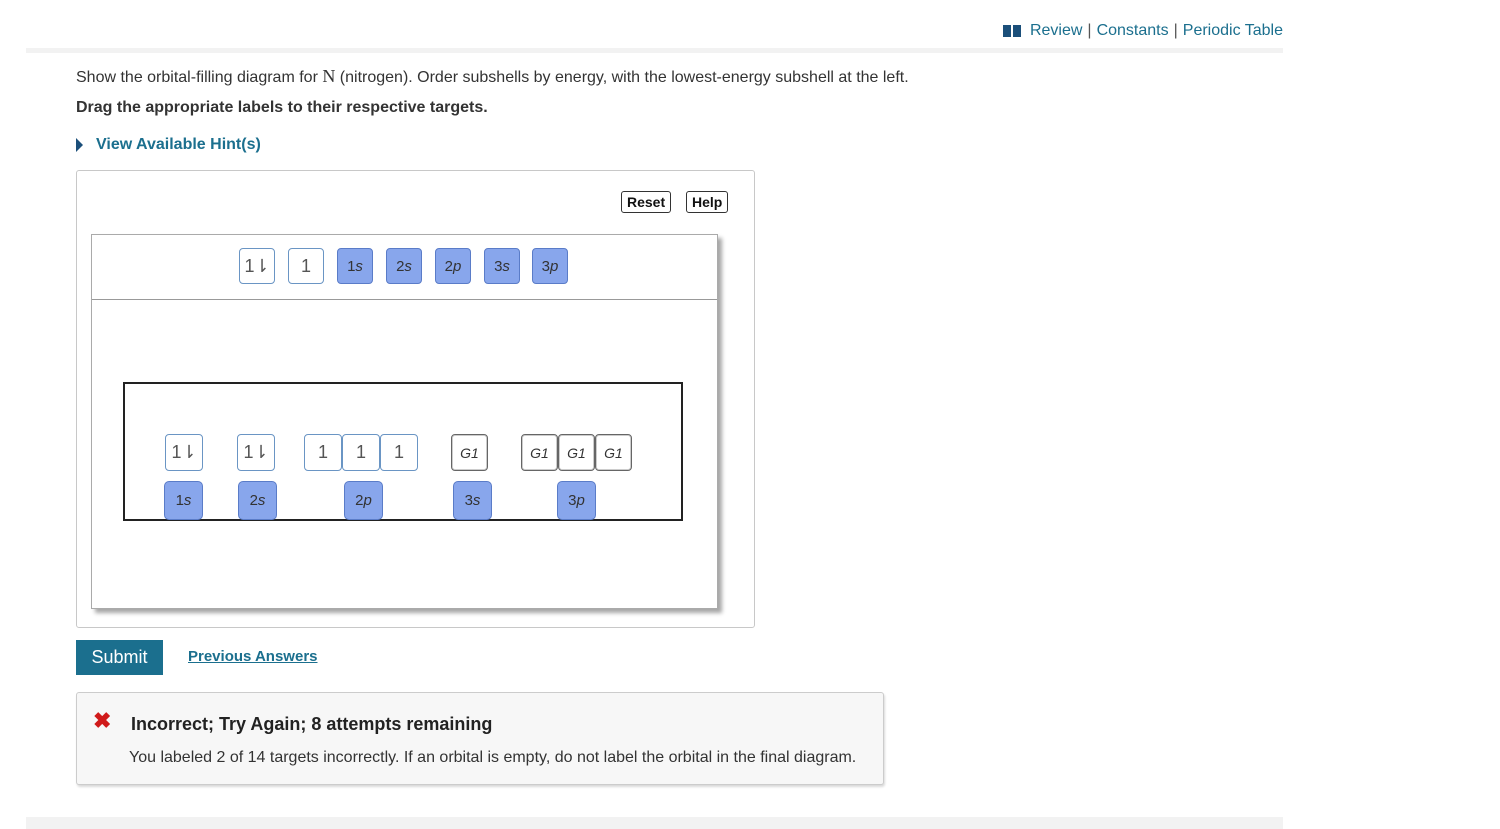 This screenshot has width=1500, height=829. I want to click on palette-3s-label: 3s, so click(502, 266).